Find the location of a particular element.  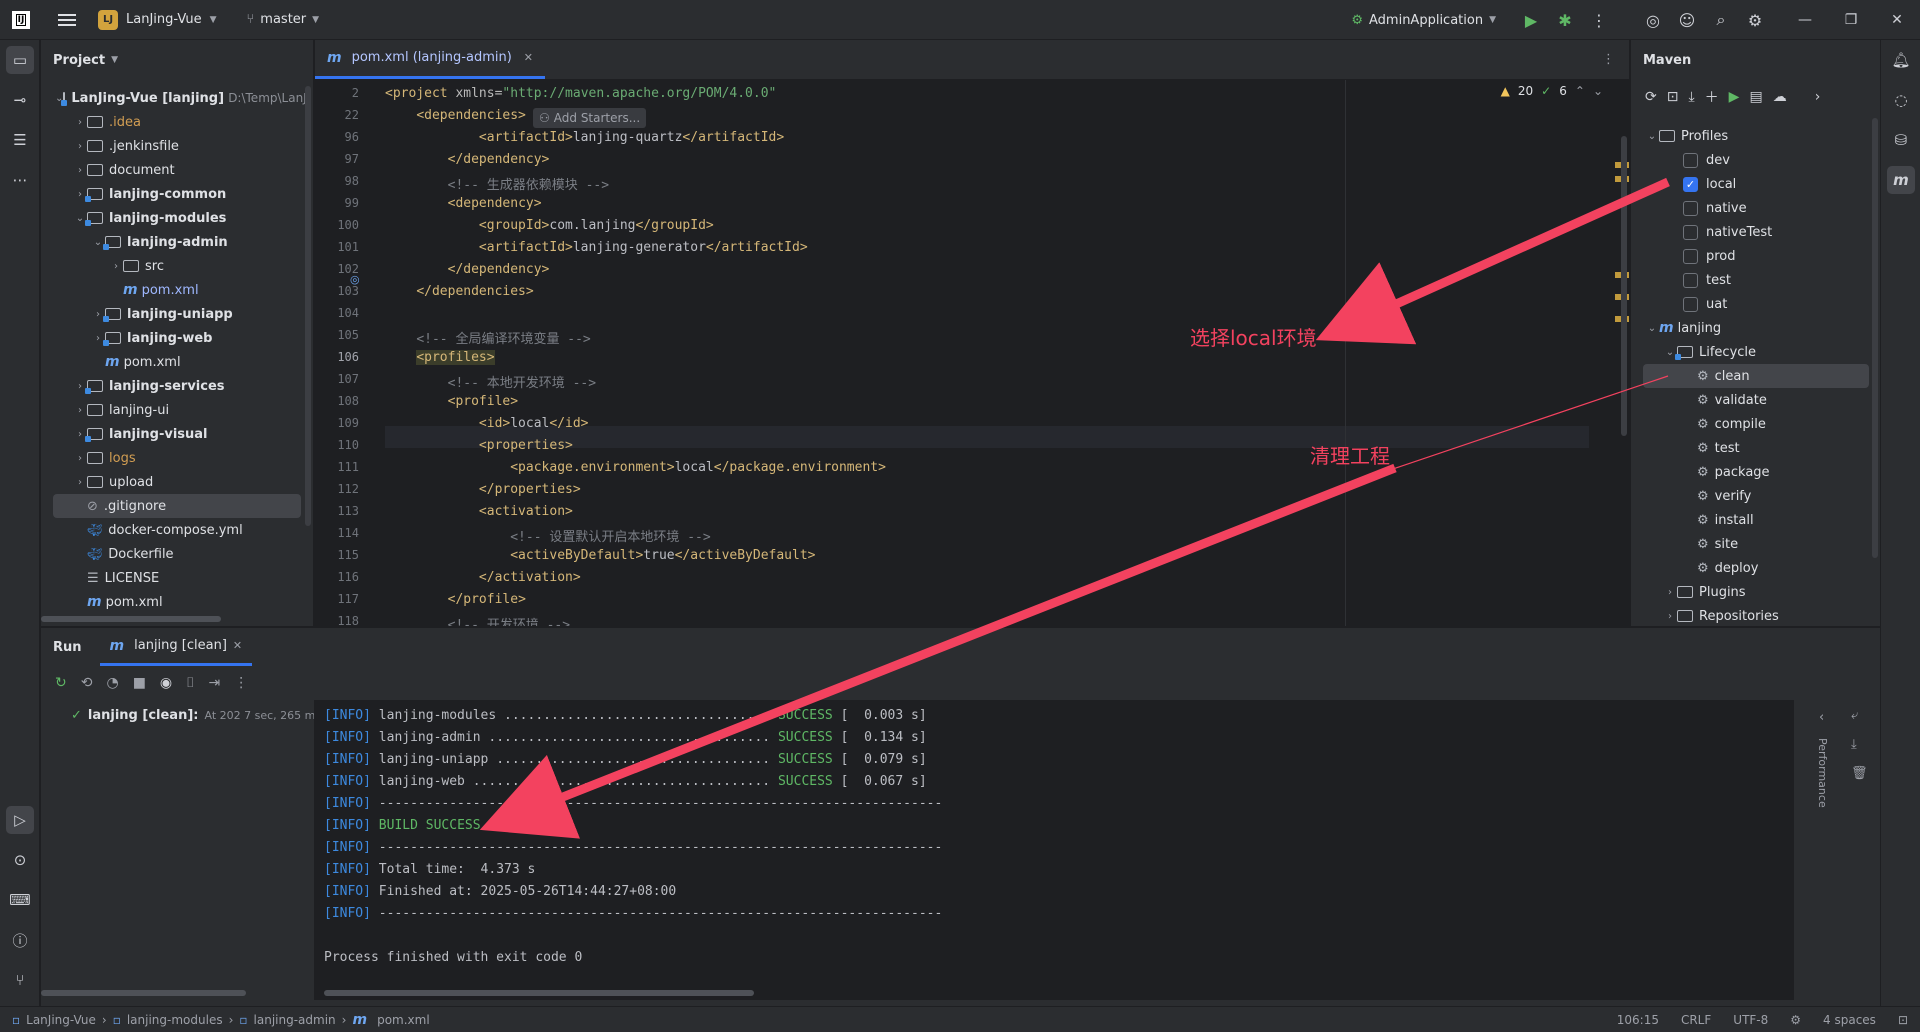

lifecycle-clean: ⚙ clean is located at coordinates (1756, 376).